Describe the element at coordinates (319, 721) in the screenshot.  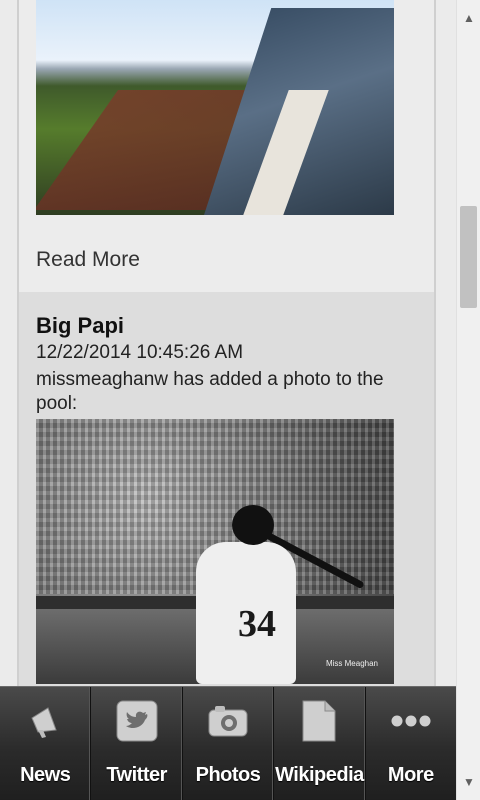
I see `document-icon` at that location.